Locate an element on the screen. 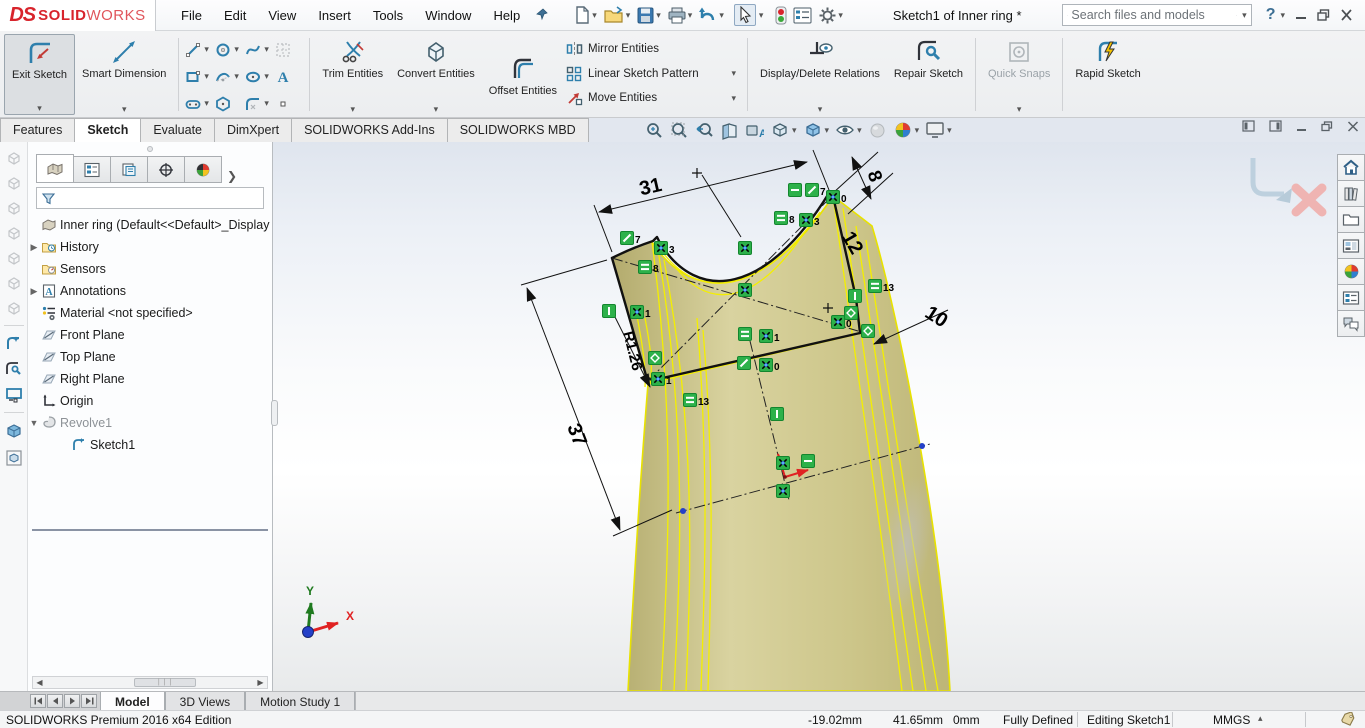 The height and width of the screenshot is (728, 1365). search-input is located at coordinates (1152, 15).